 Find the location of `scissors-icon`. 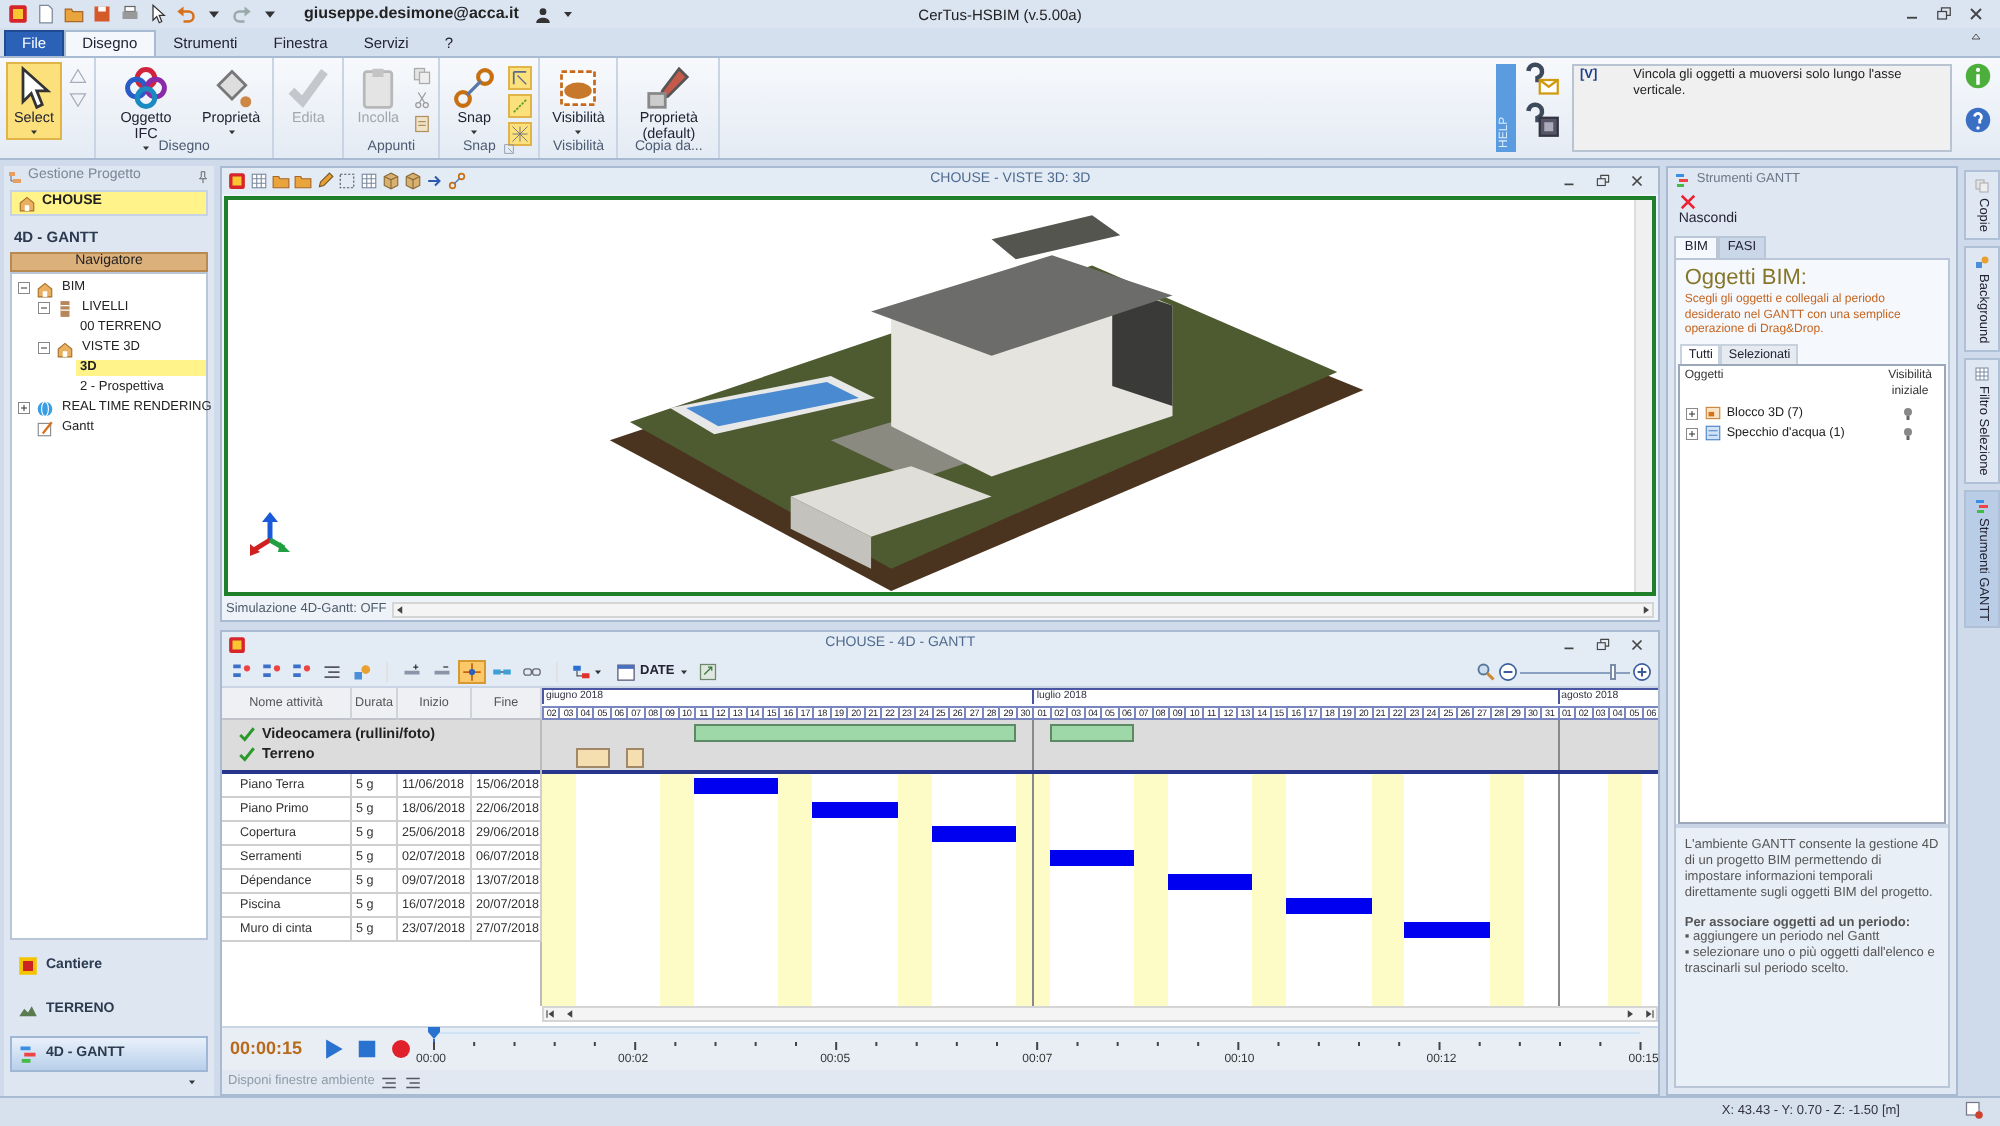

scissors-icon is located at coordinates (422, 100).